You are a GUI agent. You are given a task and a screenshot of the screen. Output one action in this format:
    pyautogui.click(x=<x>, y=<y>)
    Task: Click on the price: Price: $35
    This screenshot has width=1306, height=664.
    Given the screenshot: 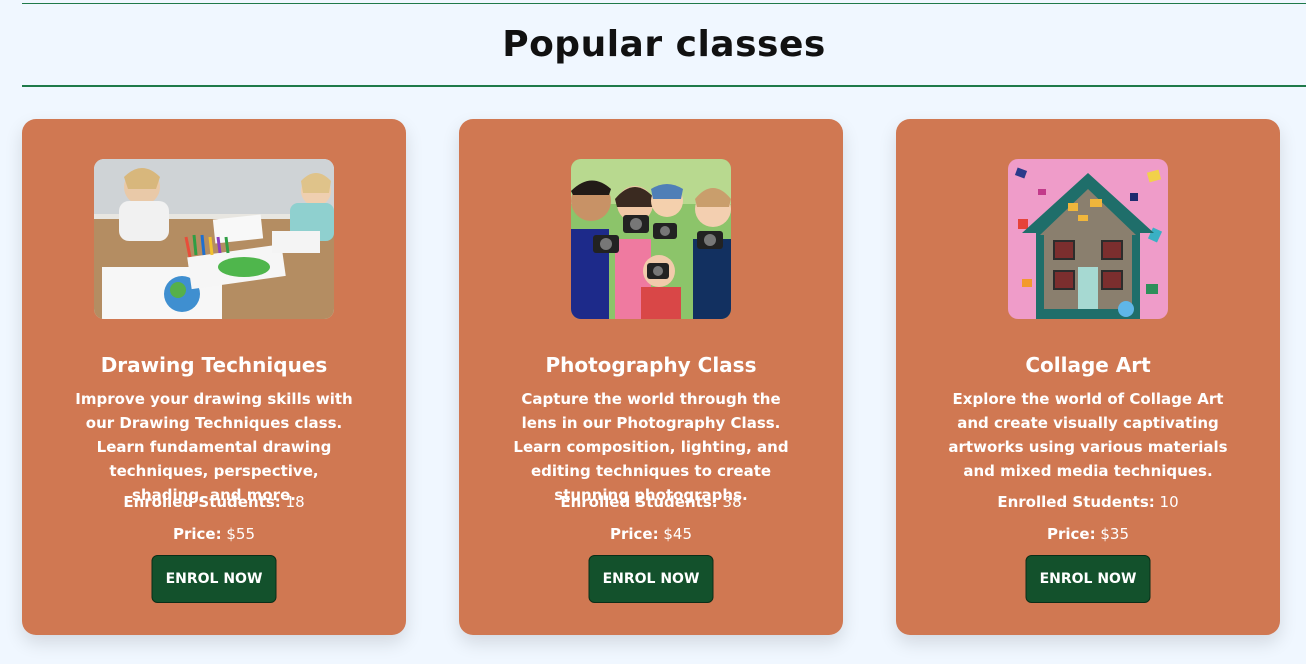 What is the action you would take?
    pyautogui.click(x=1088, y=534)
    